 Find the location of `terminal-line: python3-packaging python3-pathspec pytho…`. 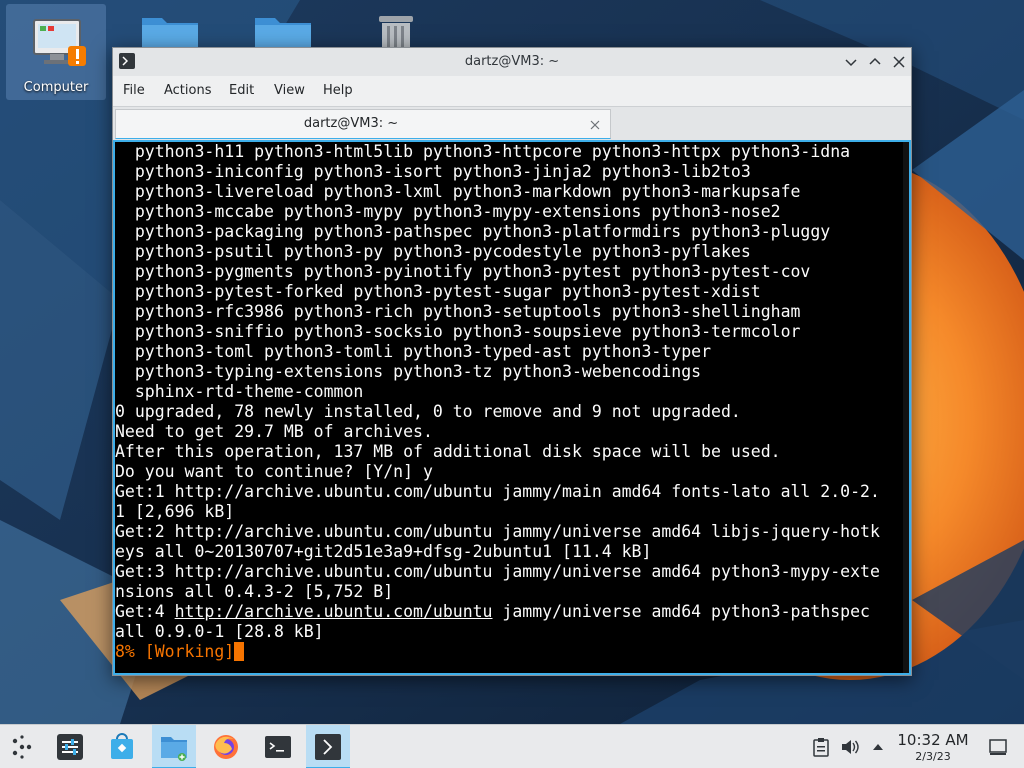

terminal-line: python3-packaging python3-pathspec pytho… is located at coordinates (473, 231).